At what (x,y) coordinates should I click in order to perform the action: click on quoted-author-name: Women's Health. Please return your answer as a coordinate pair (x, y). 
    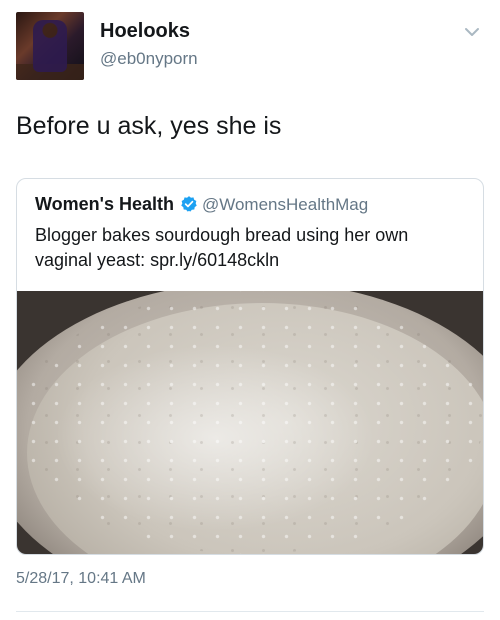
    Looking at the image, I should click on (104, 204).